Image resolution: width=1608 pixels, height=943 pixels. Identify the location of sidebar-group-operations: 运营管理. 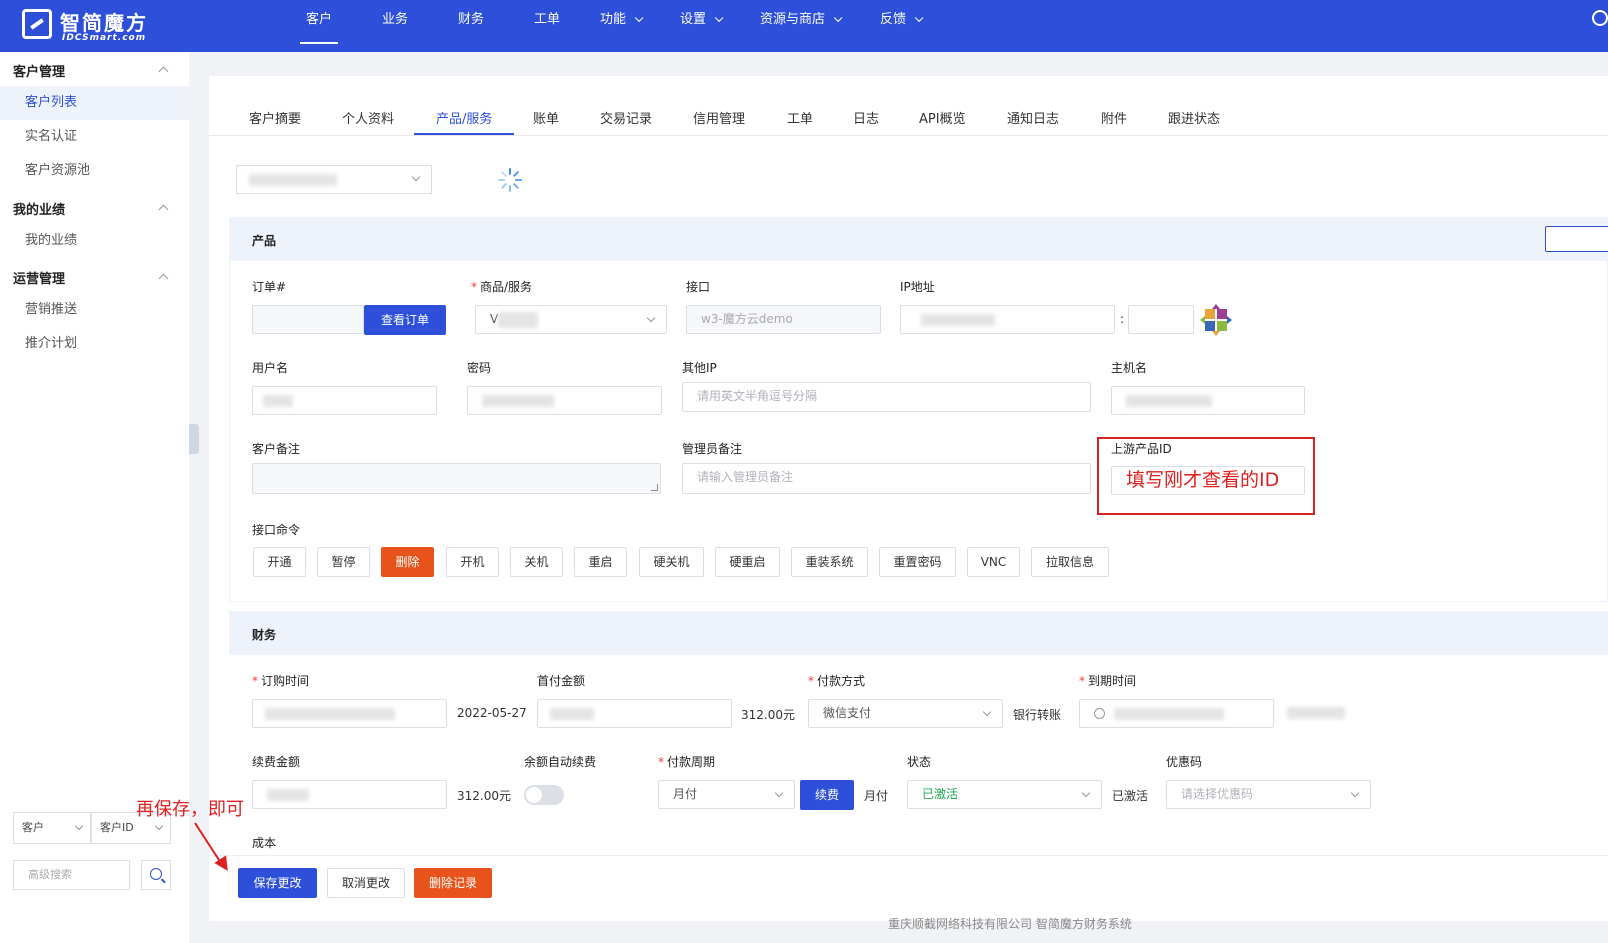
(39, 277).